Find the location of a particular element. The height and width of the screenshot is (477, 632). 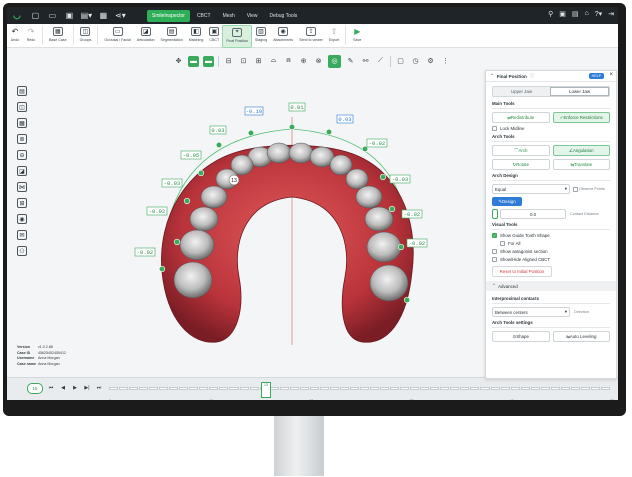

superimpose-icon: ◪ is located at coordinates (22, 171).